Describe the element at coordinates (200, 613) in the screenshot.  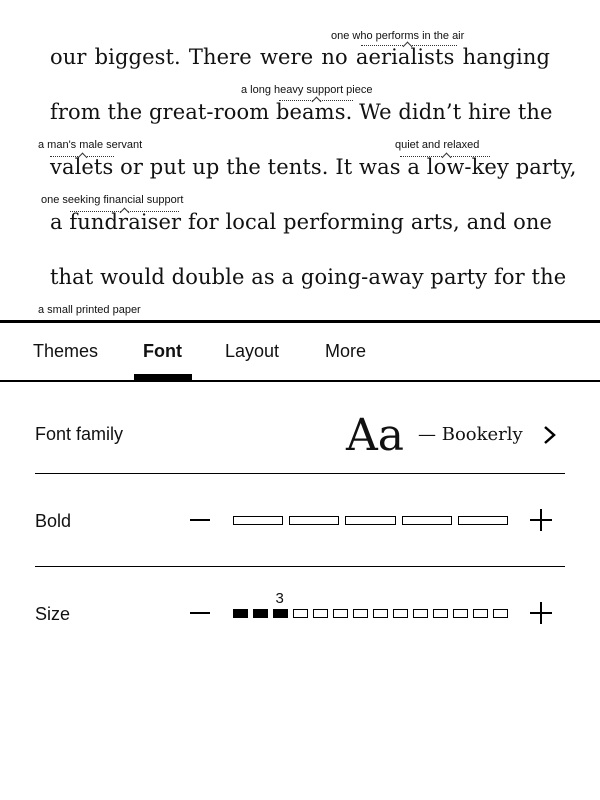
I see `size-decrease-button` at that location.